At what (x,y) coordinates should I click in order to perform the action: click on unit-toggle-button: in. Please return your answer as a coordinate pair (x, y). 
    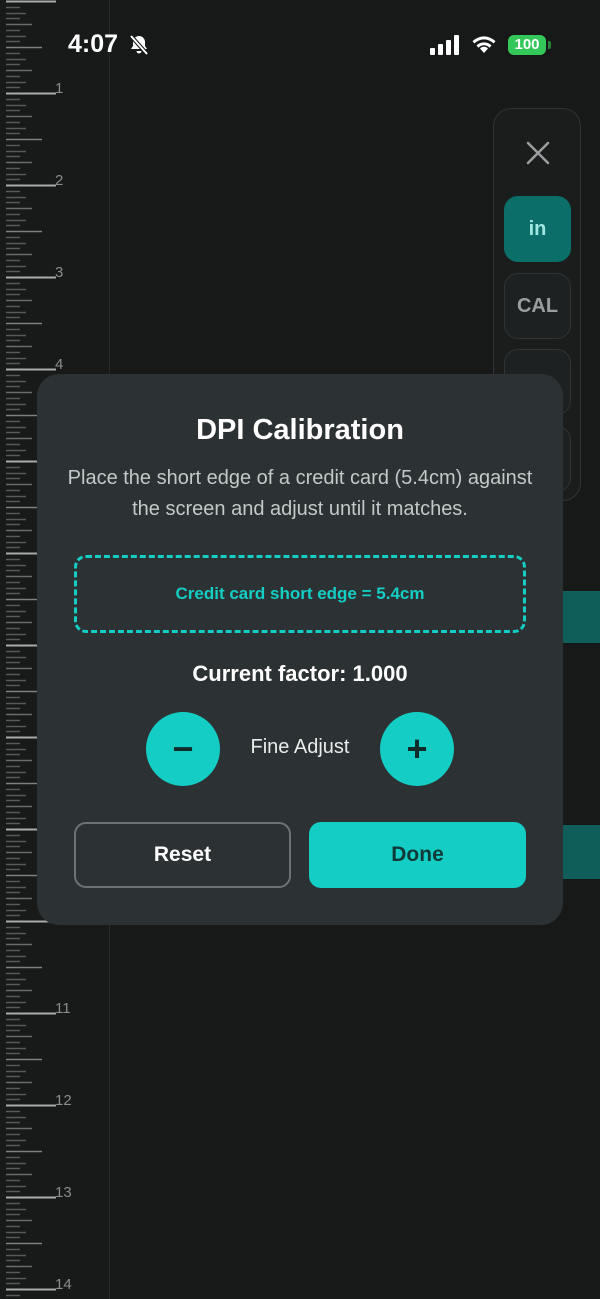
    Looking at the image, I should click on (537, 229).